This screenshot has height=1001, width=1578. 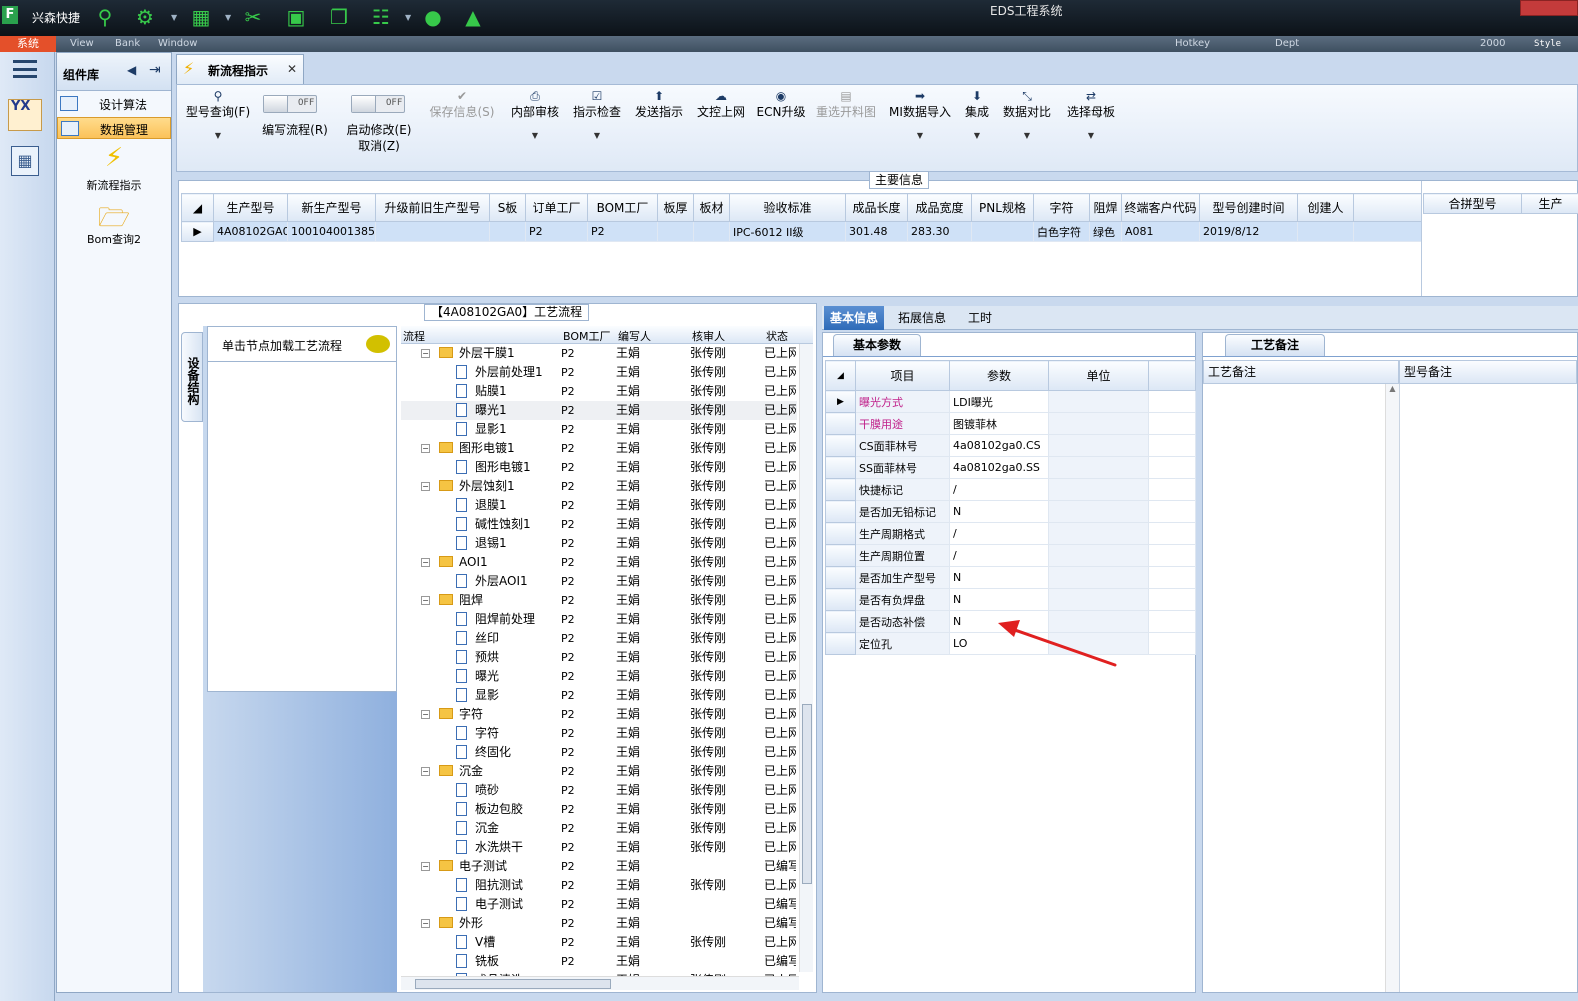 I want to click on param-value: 图镀菲林, so click(x=999, y=423).